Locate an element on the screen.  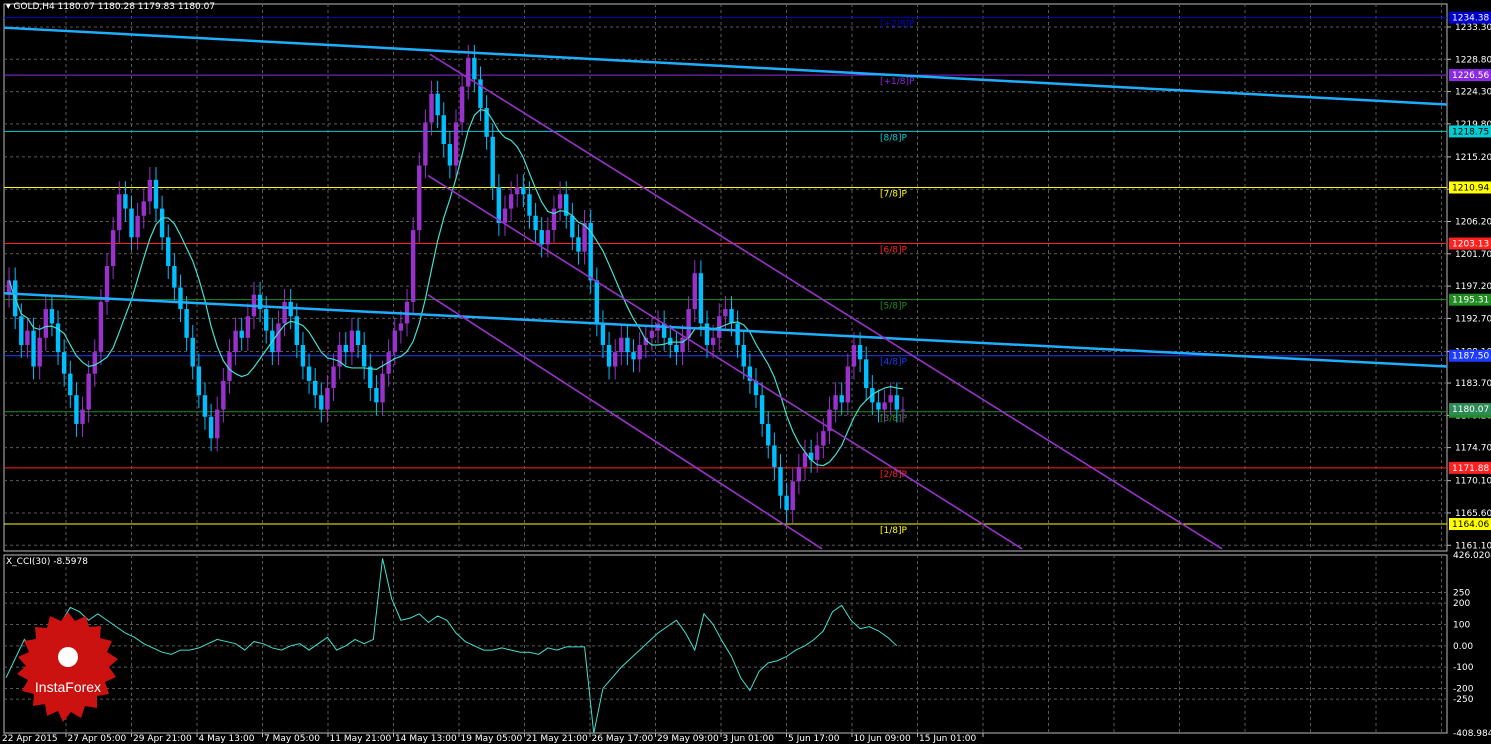
price-tick-label: 1228.80 is located at coordinates (1473, 60).